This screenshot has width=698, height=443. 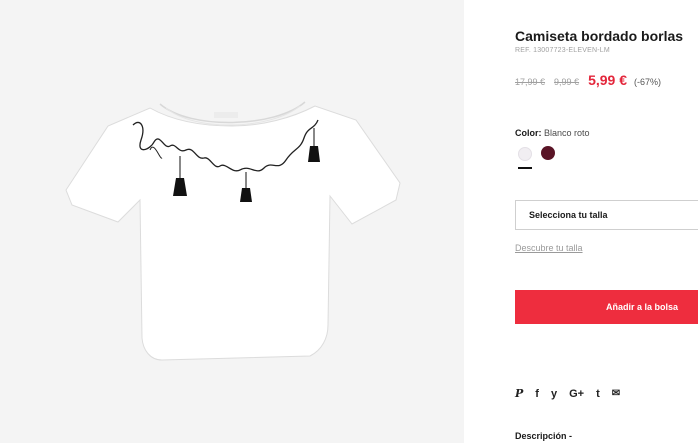 What do you see at coordinates (567, 82) in the screenshot?
I see `previous-price: 9,99 €` at bounding box center [567, 82].